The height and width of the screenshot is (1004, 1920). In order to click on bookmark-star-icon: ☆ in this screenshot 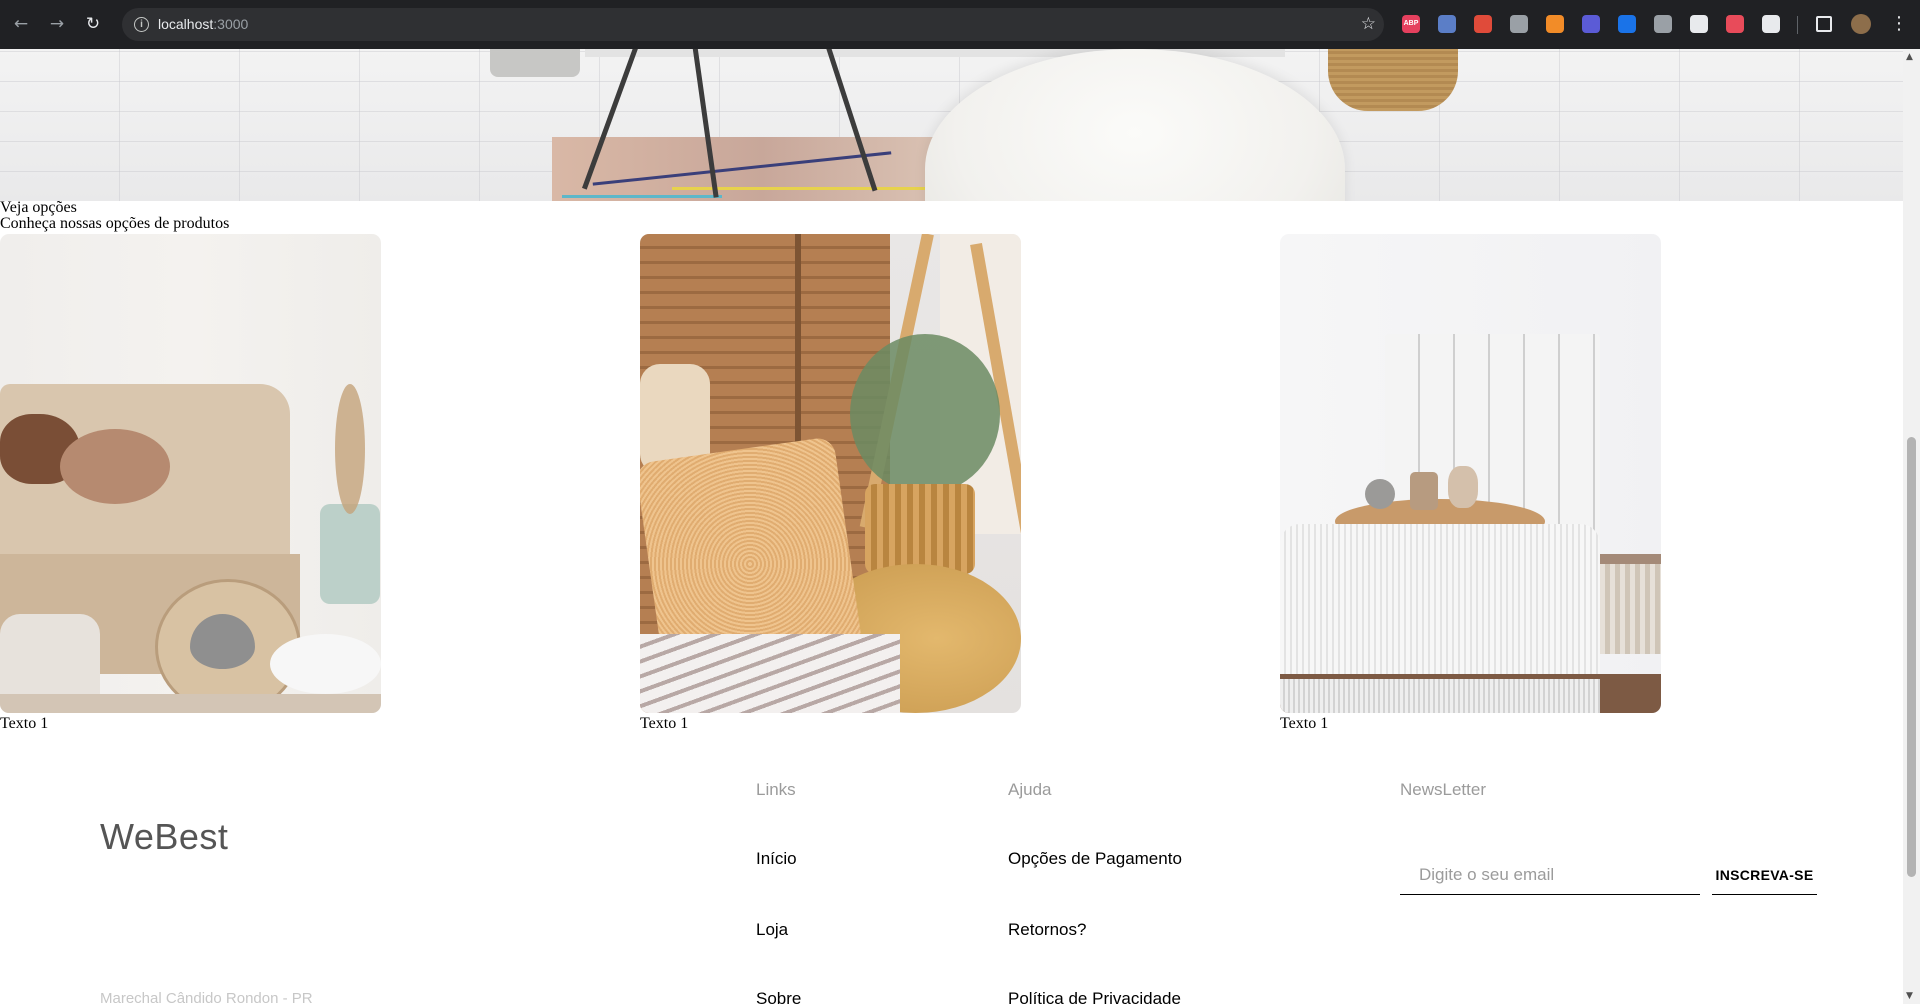, I will do `click(1368, 24)`.